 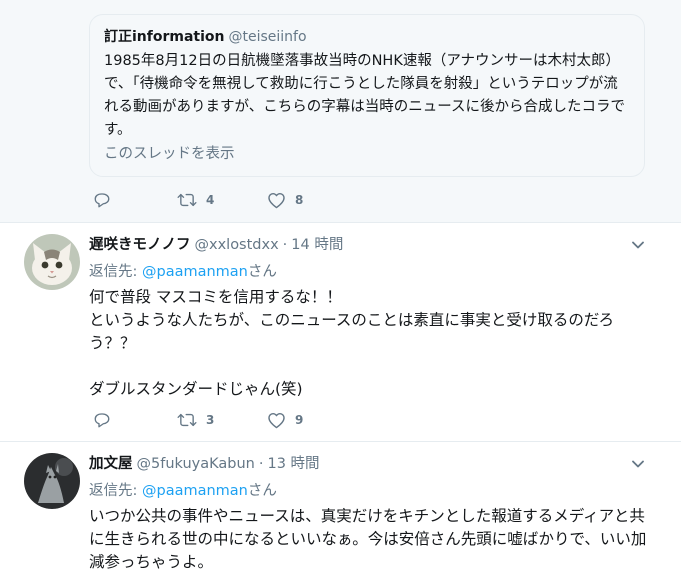 I want to click on author-name: 加文屋, so click(x=111, y=464).